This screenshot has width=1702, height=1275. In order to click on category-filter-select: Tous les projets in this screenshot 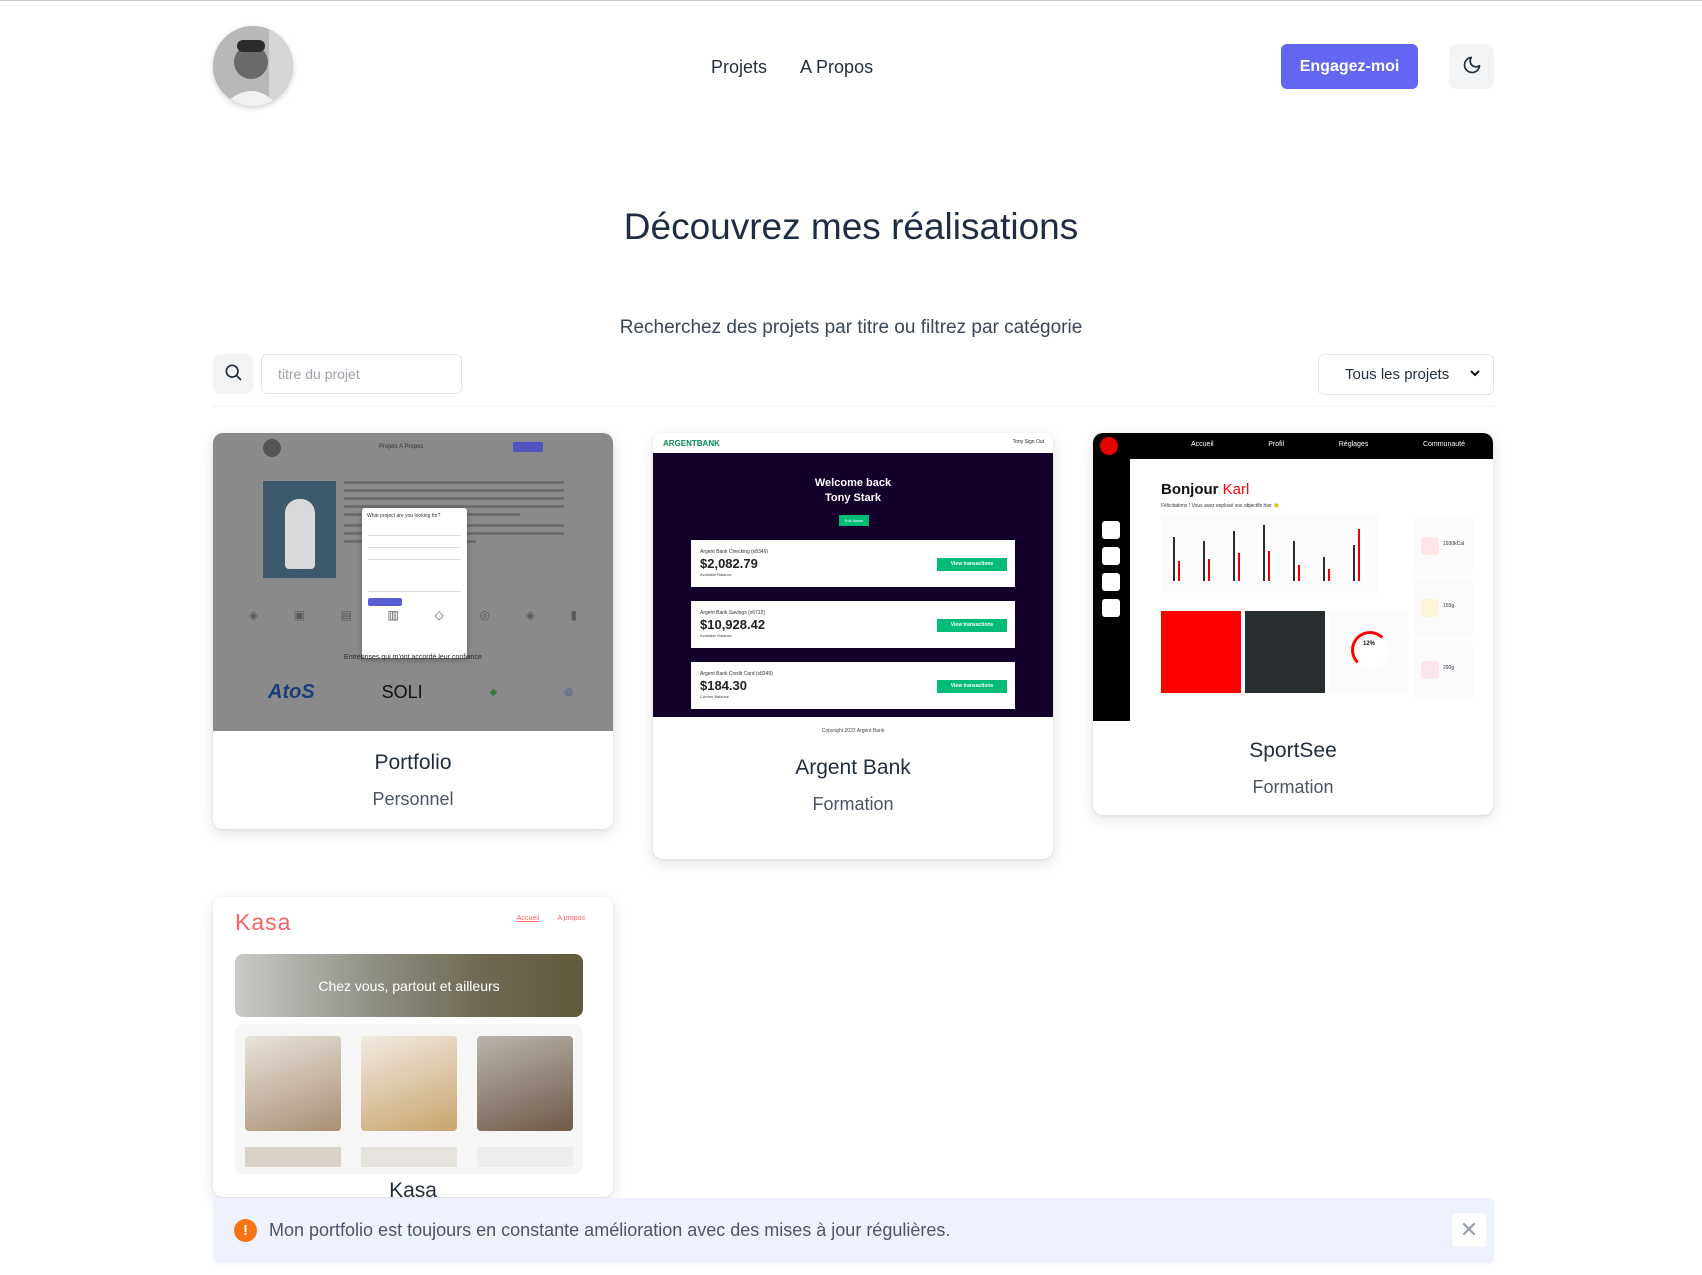, I will do `click(1406, 374)`.